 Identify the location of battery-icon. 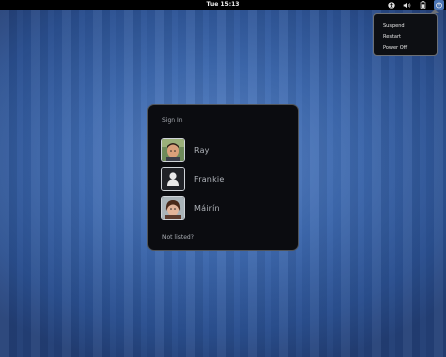
(423, 5).